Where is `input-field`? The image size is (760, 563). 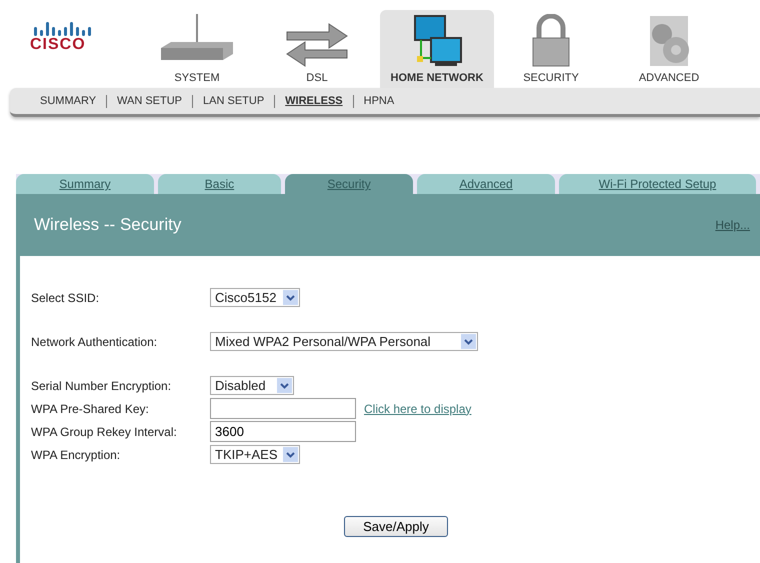 input-field is located at coordinates (283, 408).